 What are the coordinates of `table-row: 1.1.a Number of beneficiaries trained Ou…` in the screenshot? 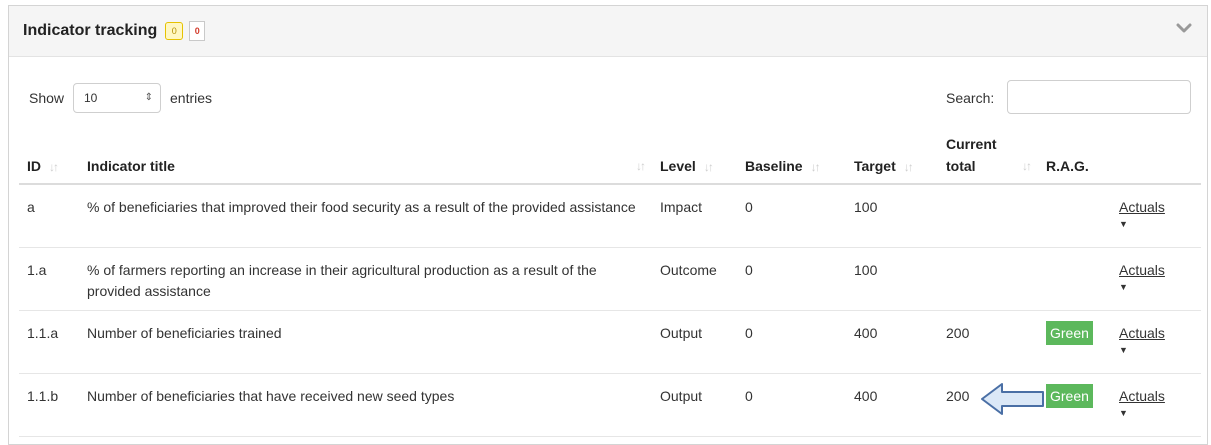 It's located at (610, 342).